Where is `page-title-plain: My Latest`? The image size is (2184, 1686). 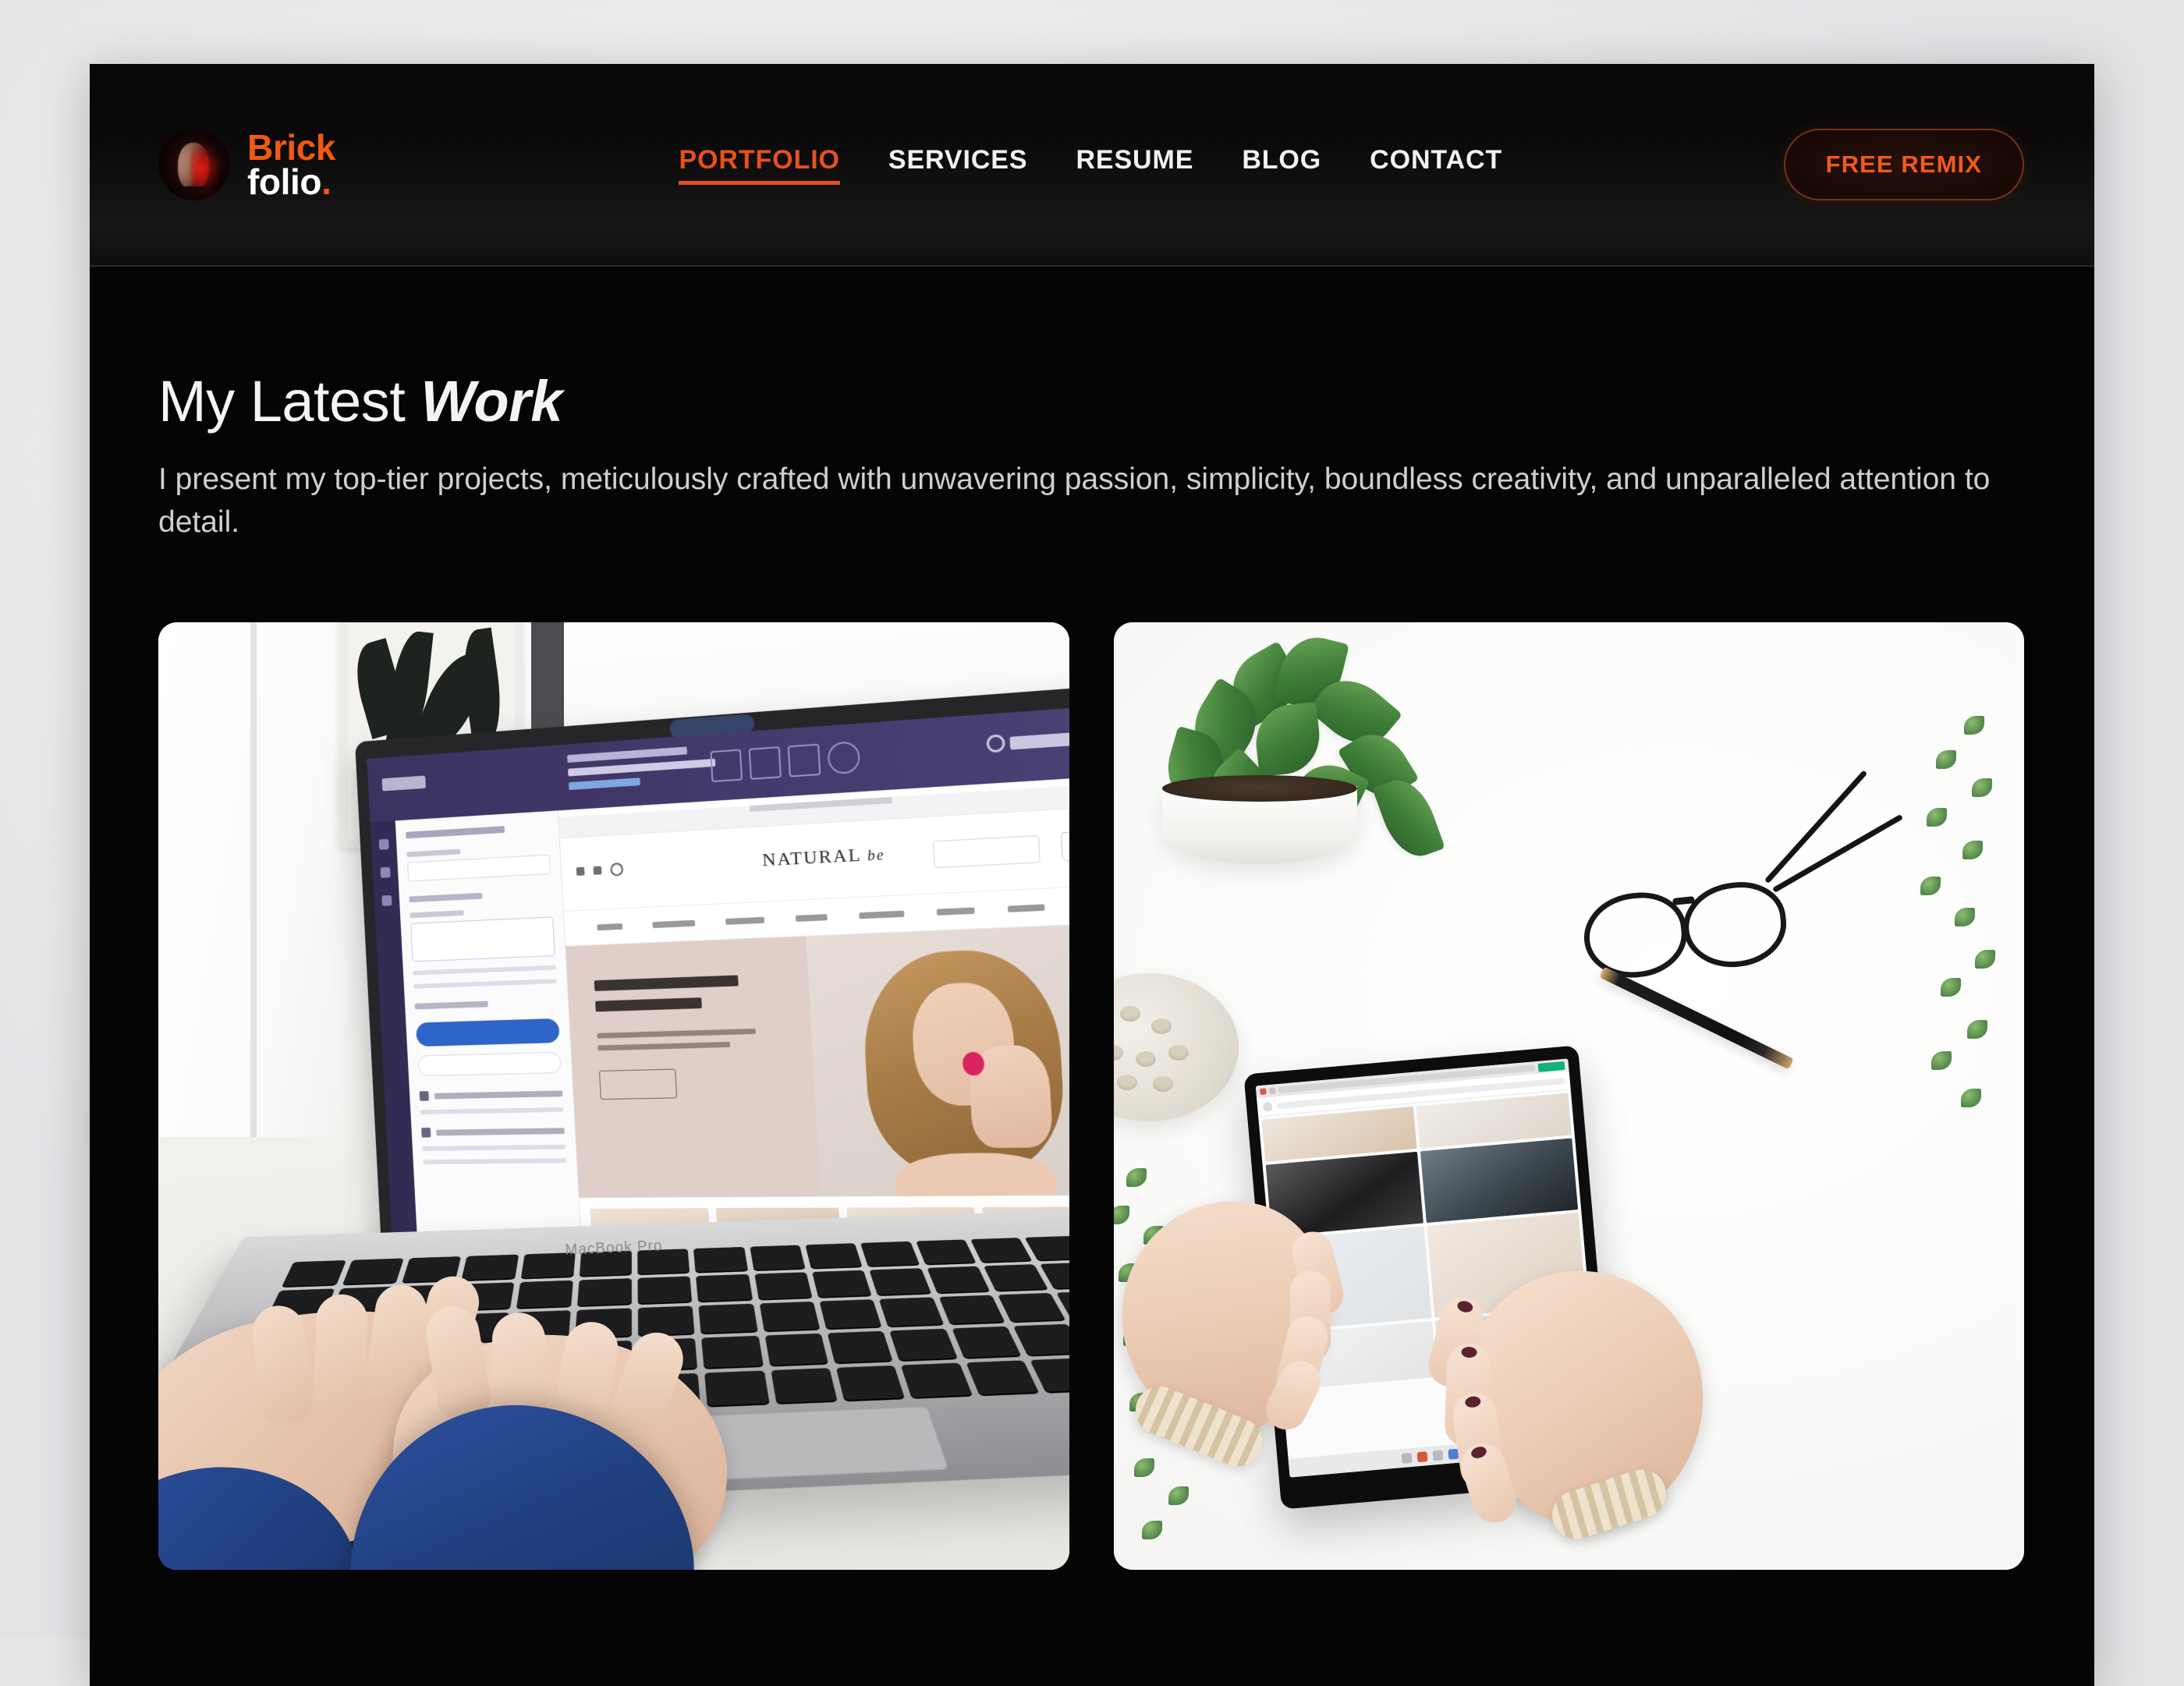 page-title-plain: My Latest is located at coordinates (290, 401).